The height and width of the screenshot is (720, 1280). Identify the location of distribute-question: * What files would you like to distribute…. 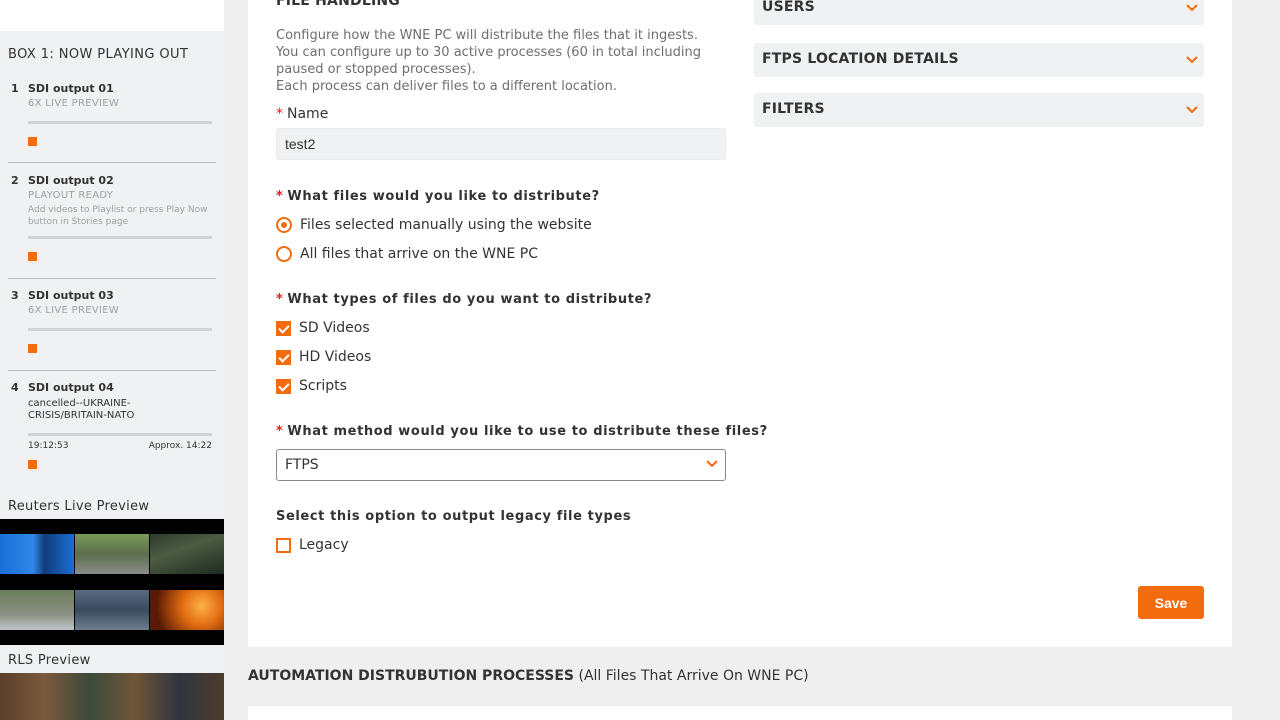
(438, 196).